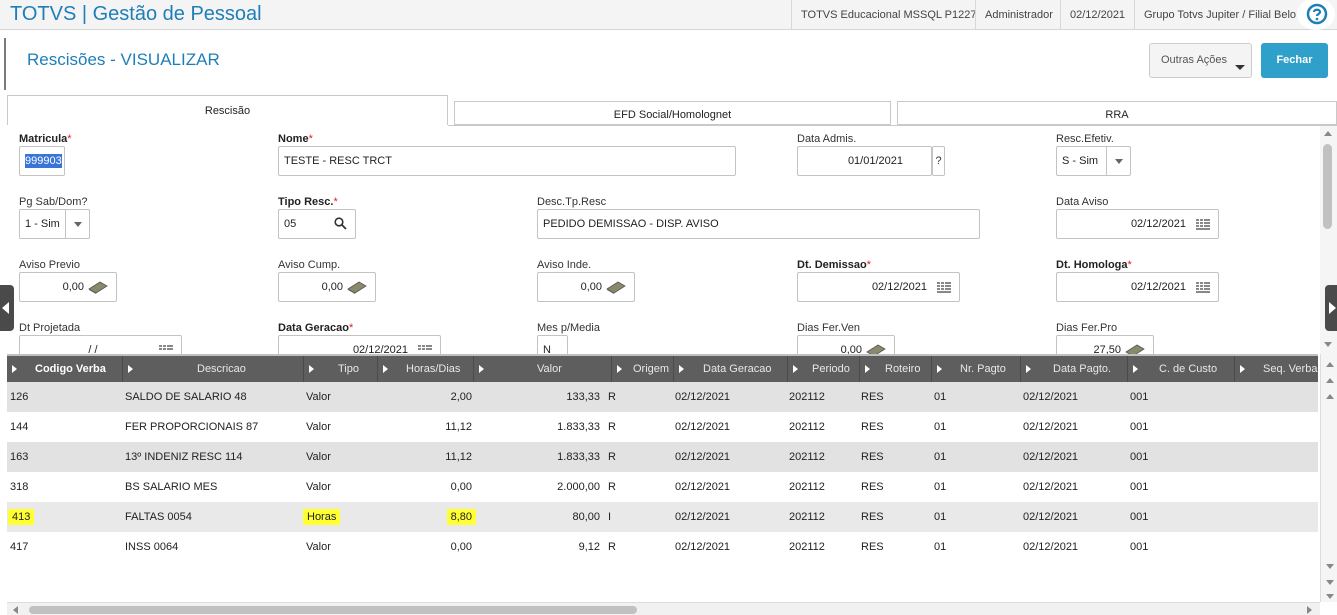 This screenshot has height=615, width=1337. Describe the element at coordinates (1074, 369) in the screenshot. I see `col-data-pagto: Data Pagto.` at that location.